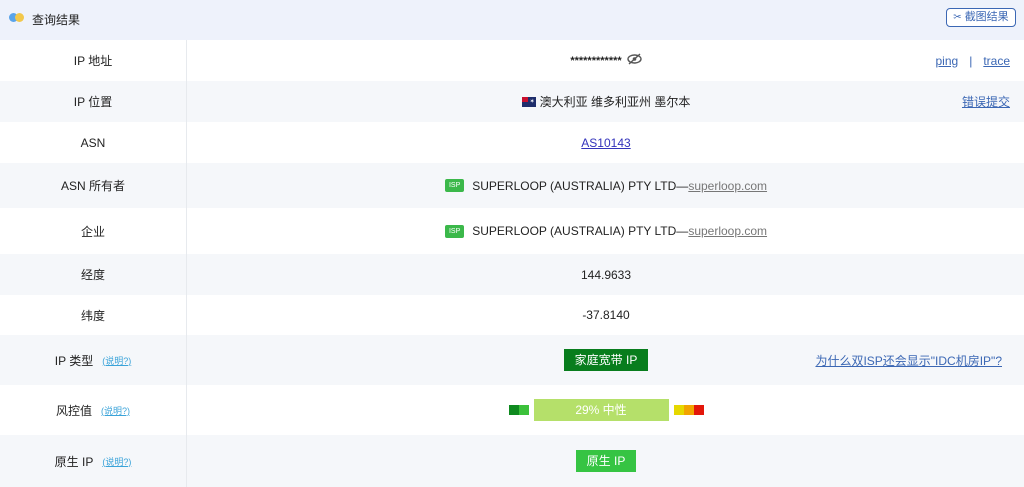  I want to click on logo-icon, so click(18, 18).